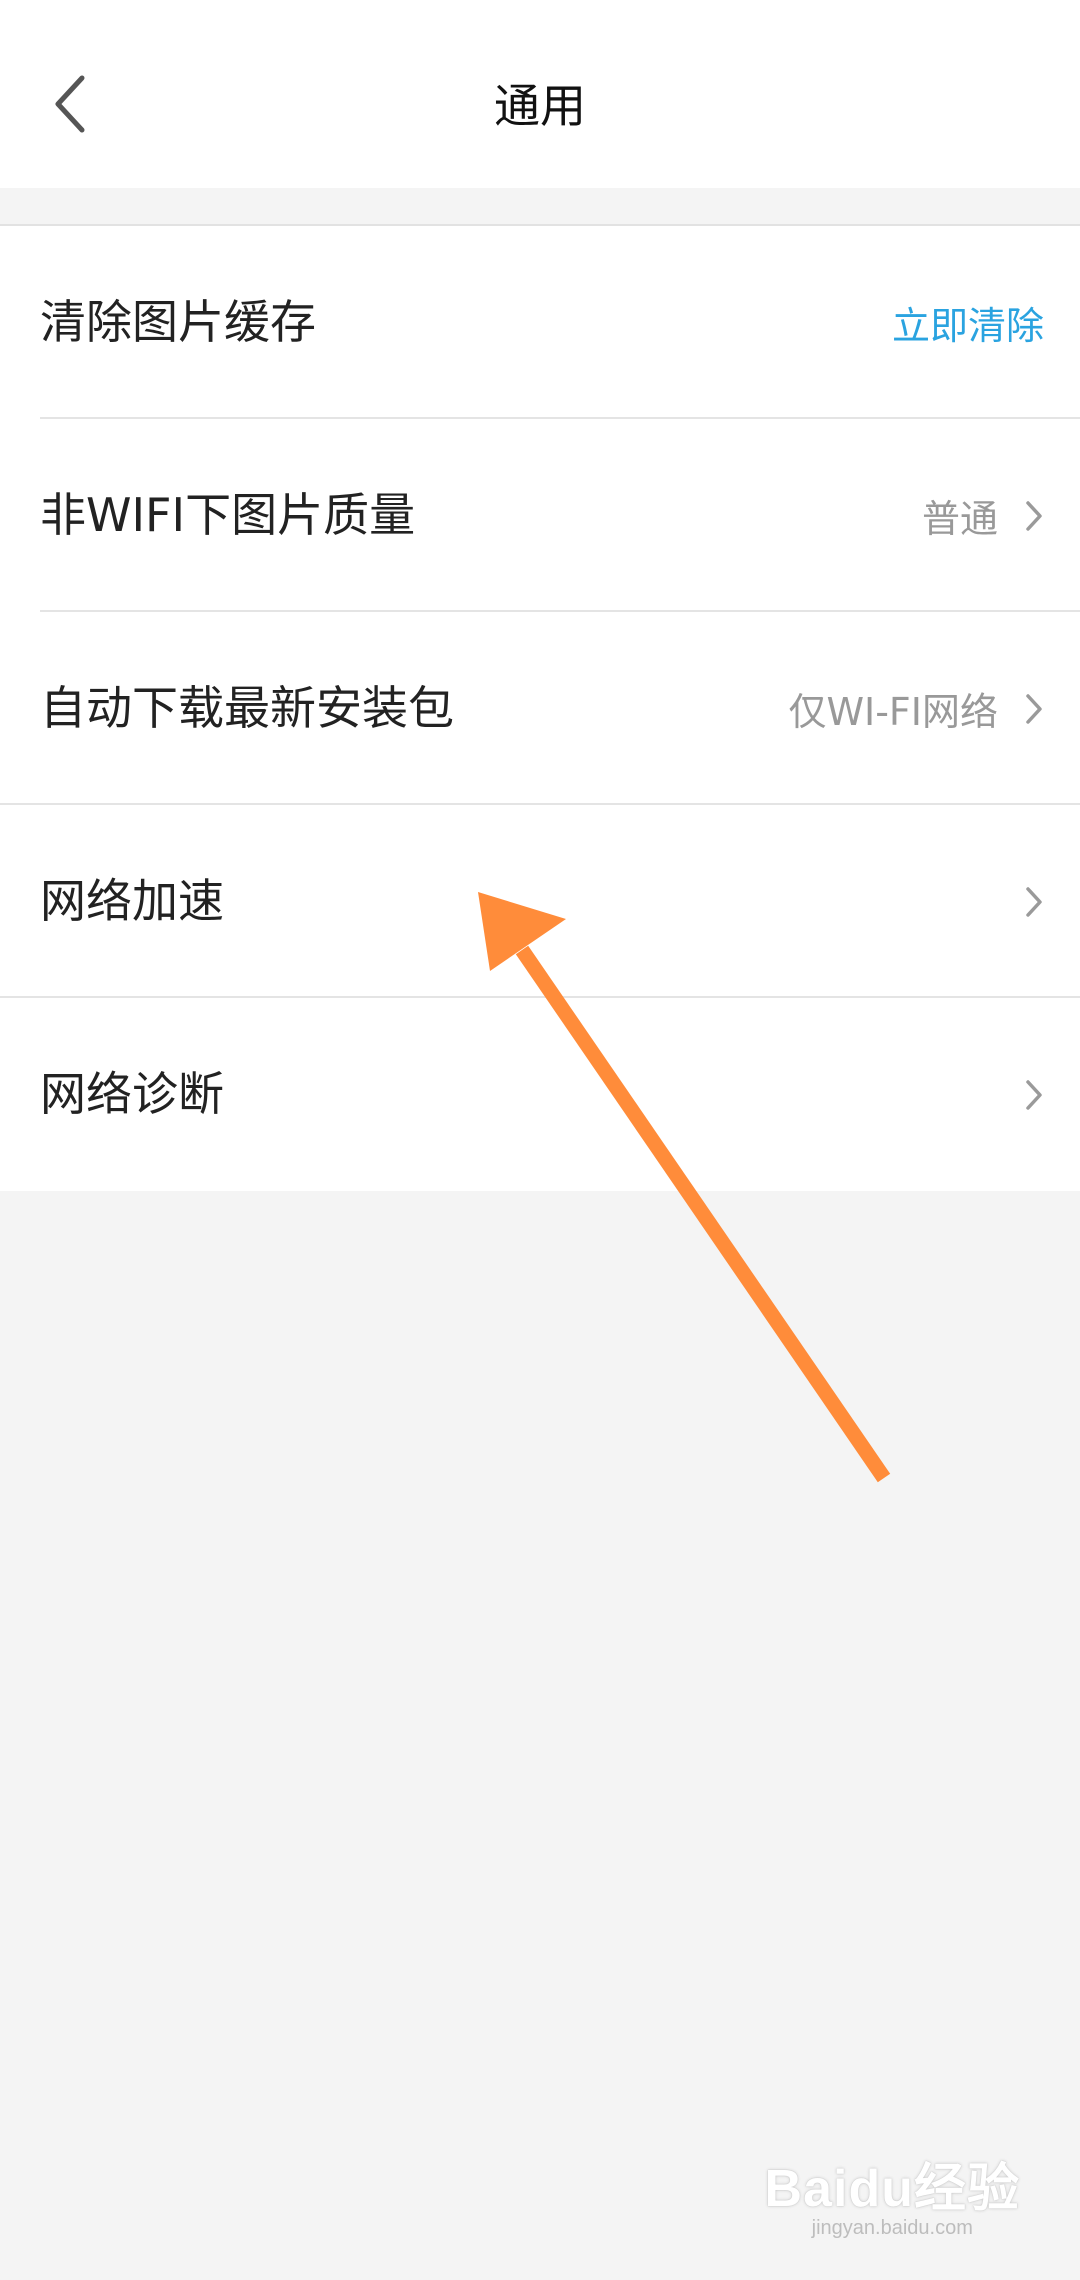  Describe the element at coordinates (540, 106) in the screenshot. I see `page-title: 通用` at that location.